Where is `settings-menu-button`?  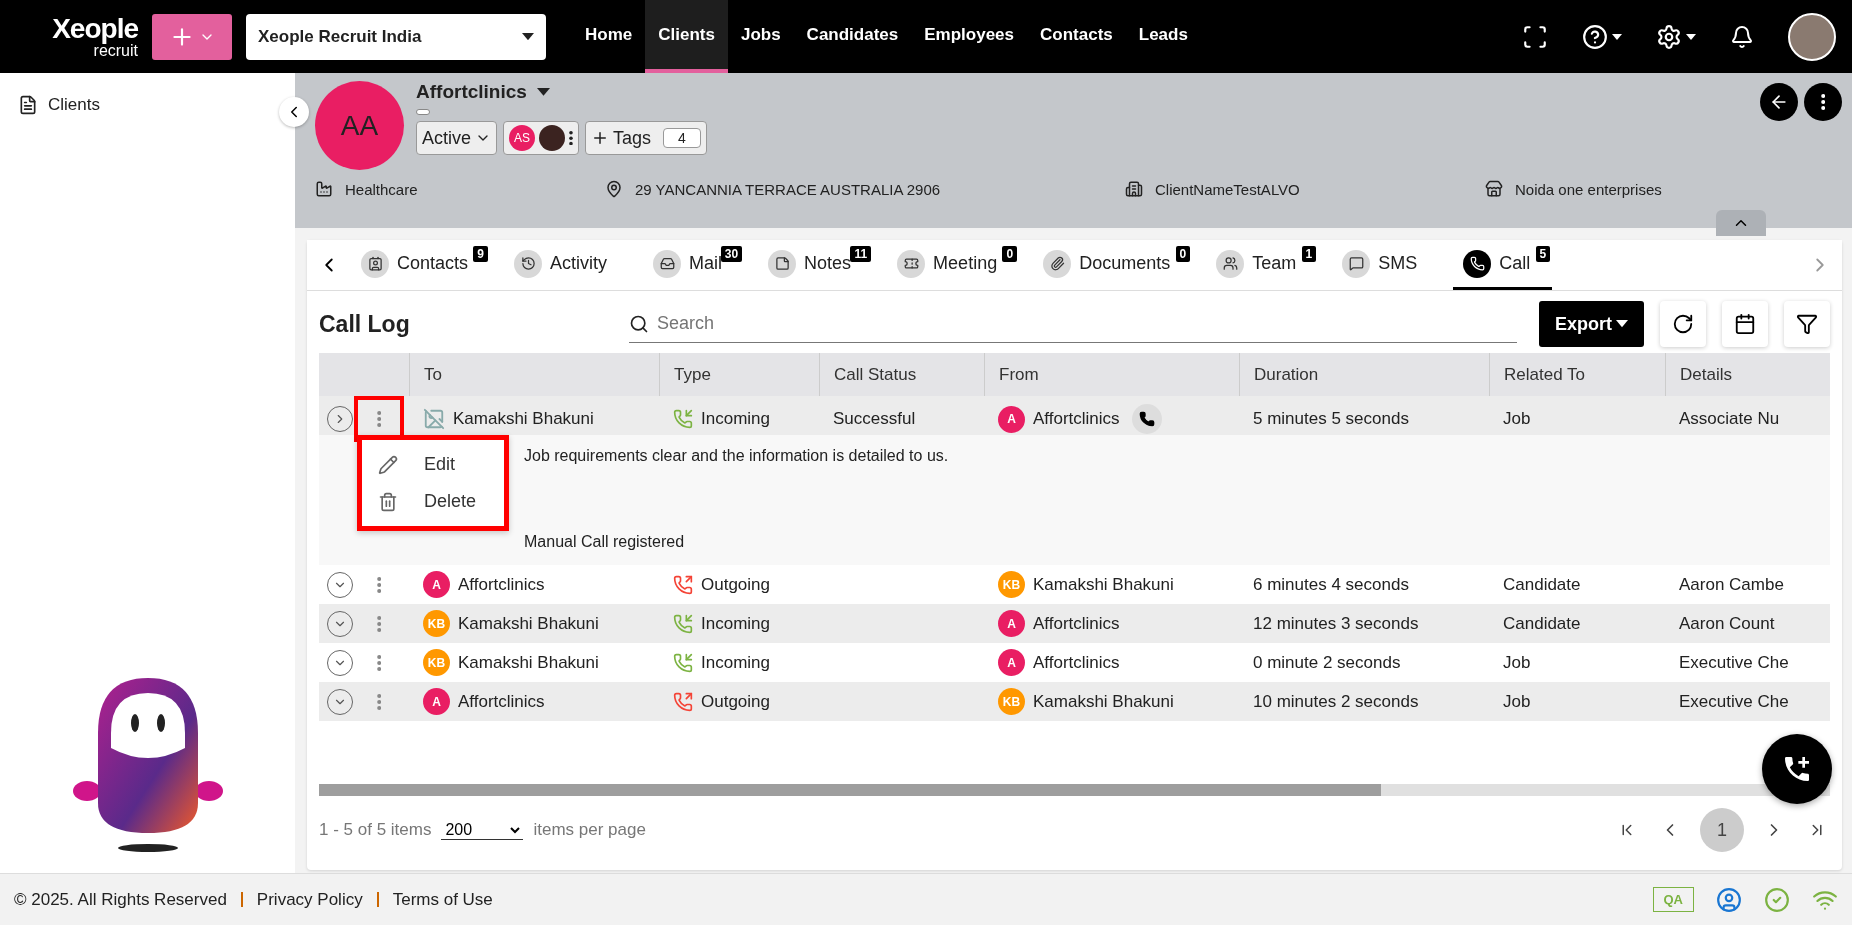
settings-menu-button is located at coordinates (1676, 36).